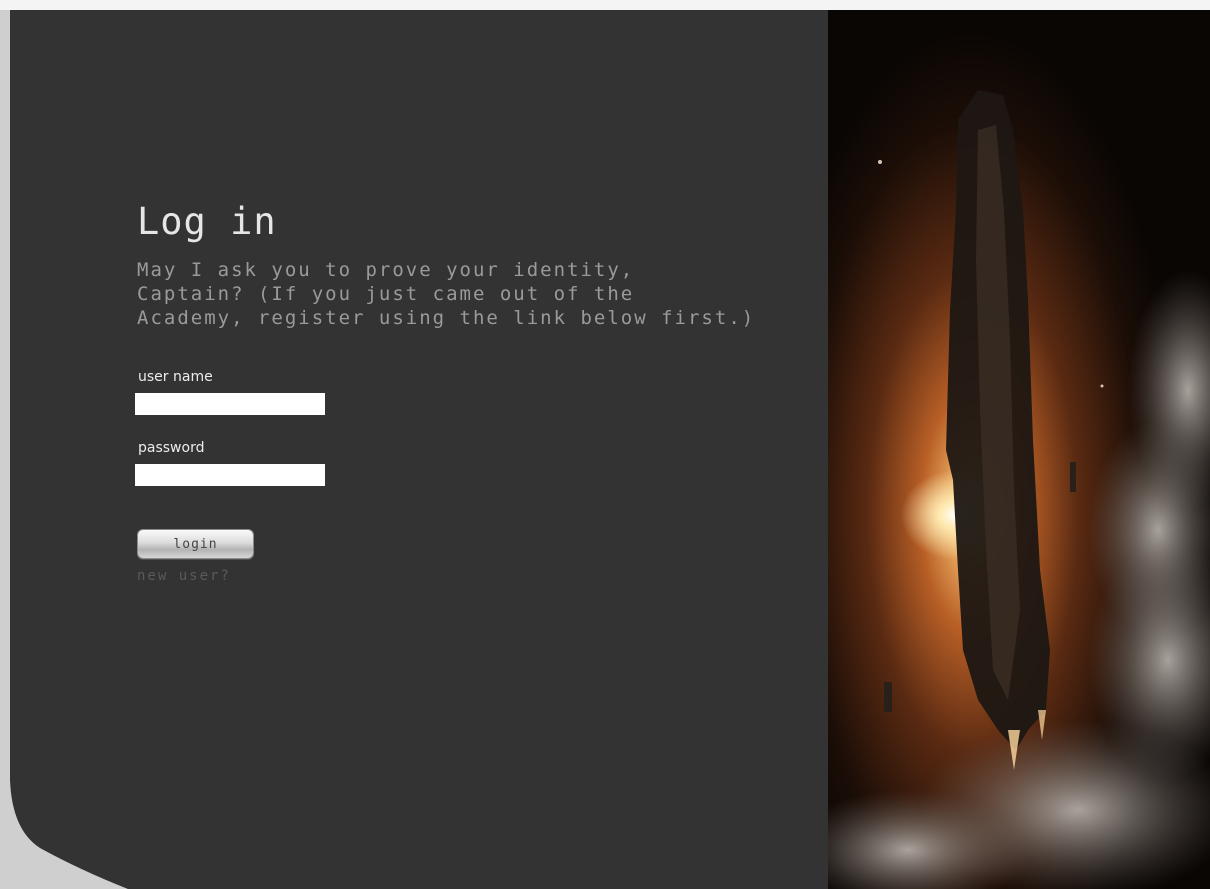  I want to click on panel-corner-curve, so click(64, 804).